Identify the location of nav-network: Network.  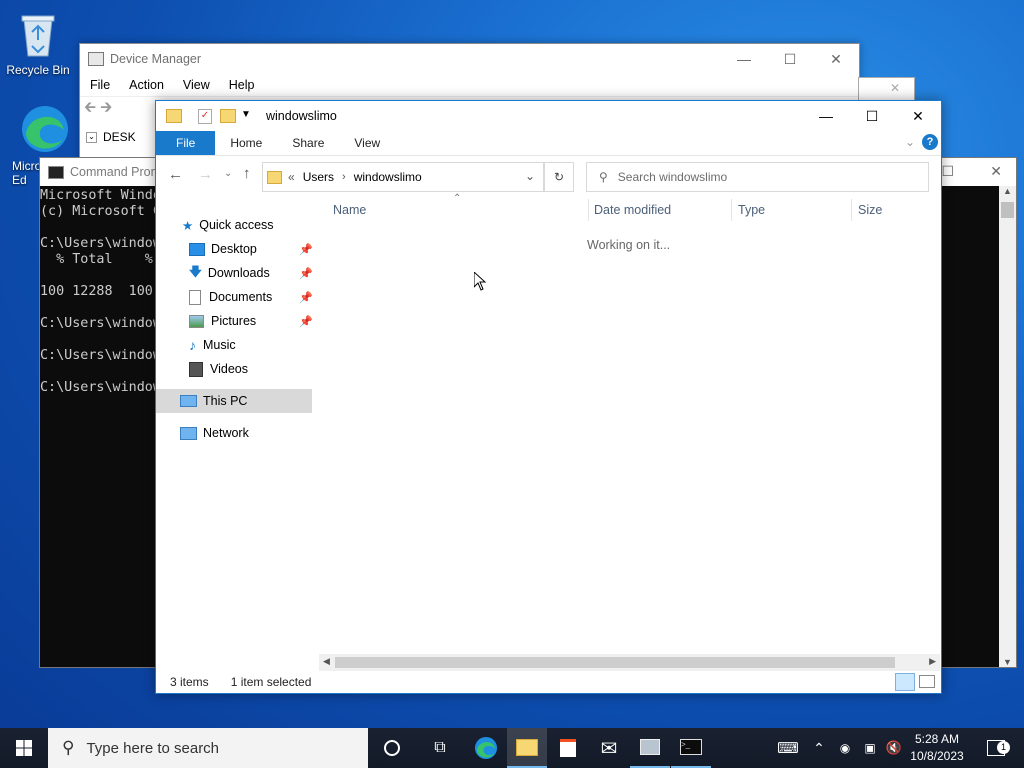
(214, 433).